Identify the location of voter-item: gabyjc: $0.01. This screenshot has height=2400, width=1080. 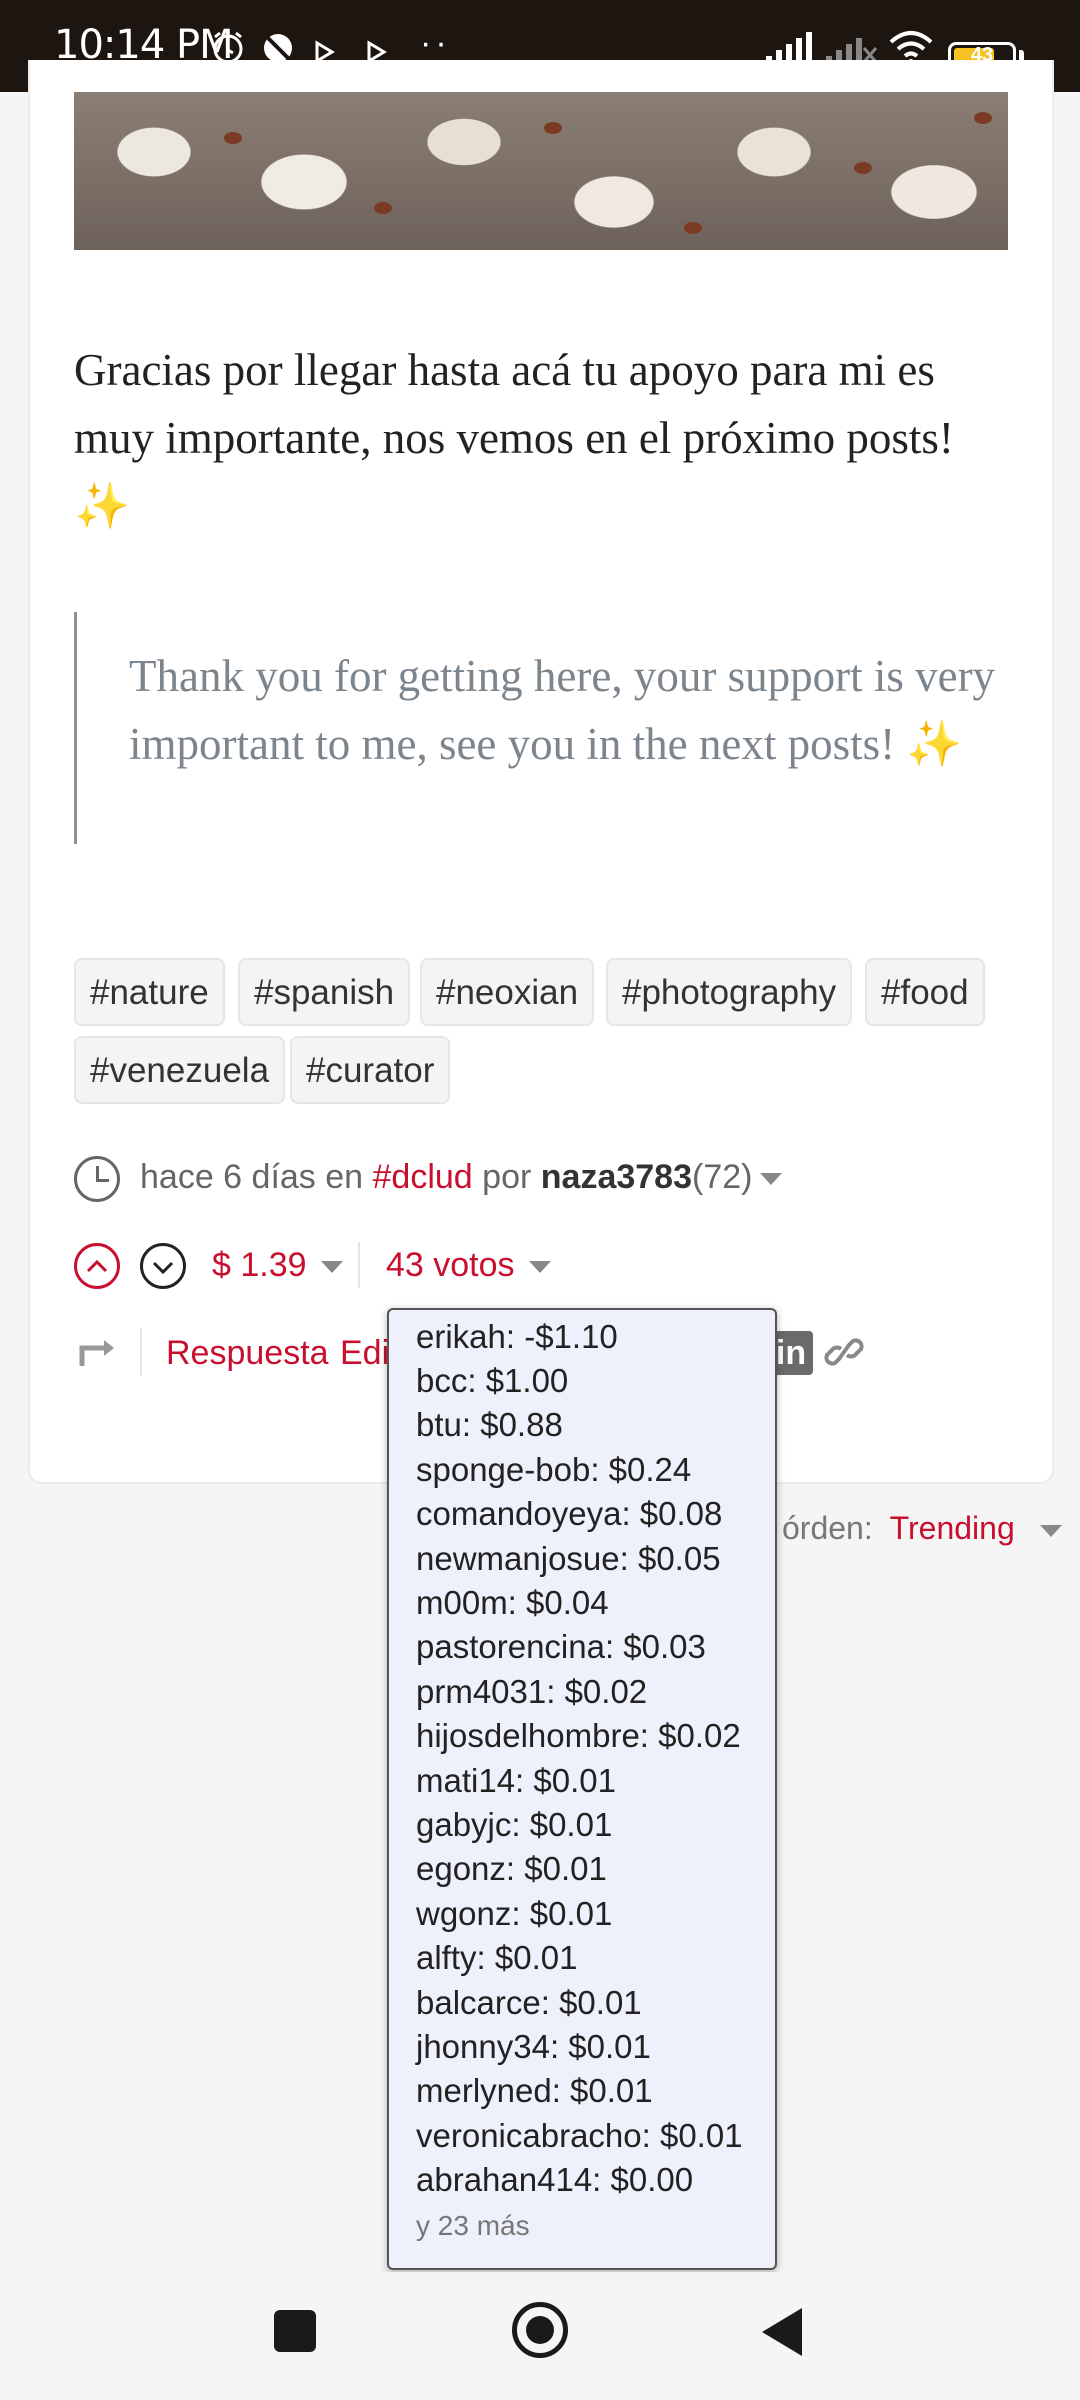
(514, 1825).